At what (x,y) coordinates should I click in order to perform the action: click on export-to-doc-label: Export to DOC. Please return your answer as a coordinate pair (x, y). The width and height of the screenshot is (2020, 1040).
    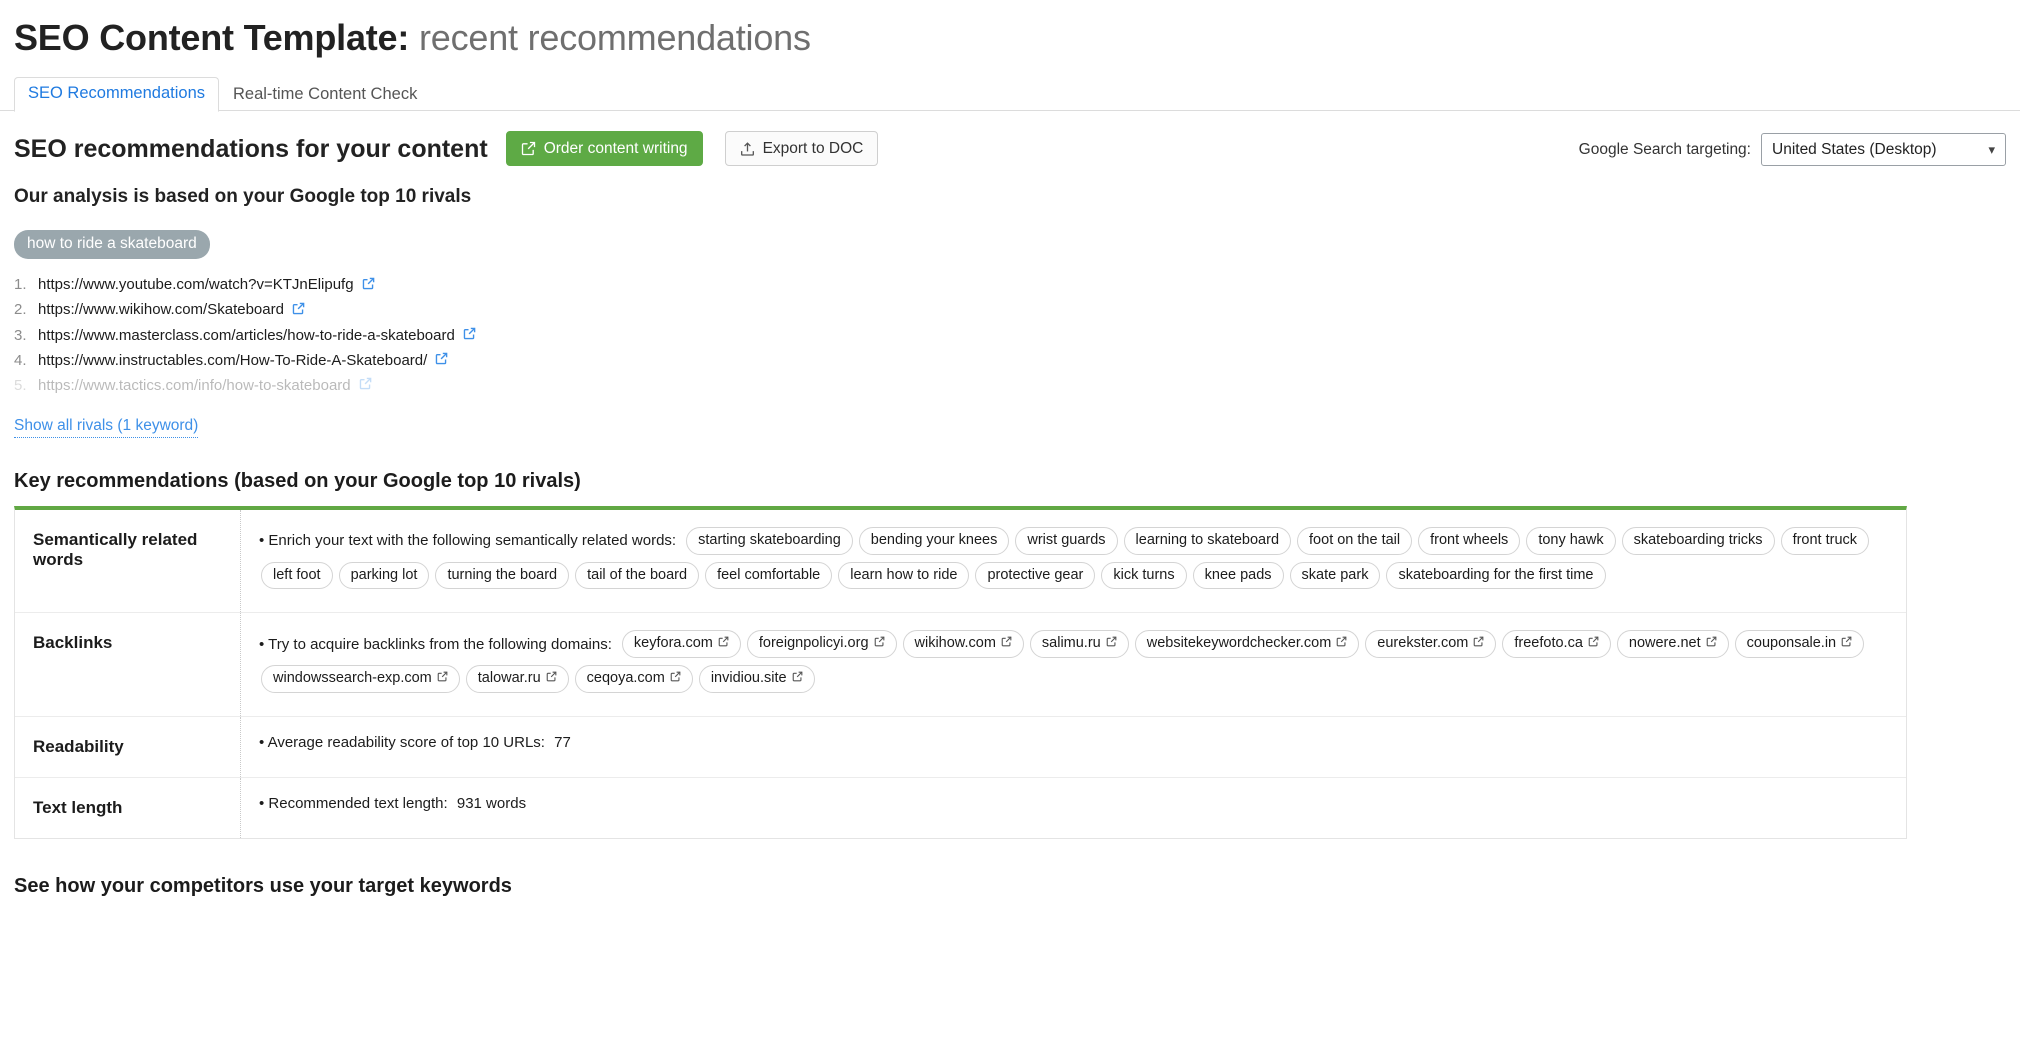
    Looking at the image, I should click on (813, 149).